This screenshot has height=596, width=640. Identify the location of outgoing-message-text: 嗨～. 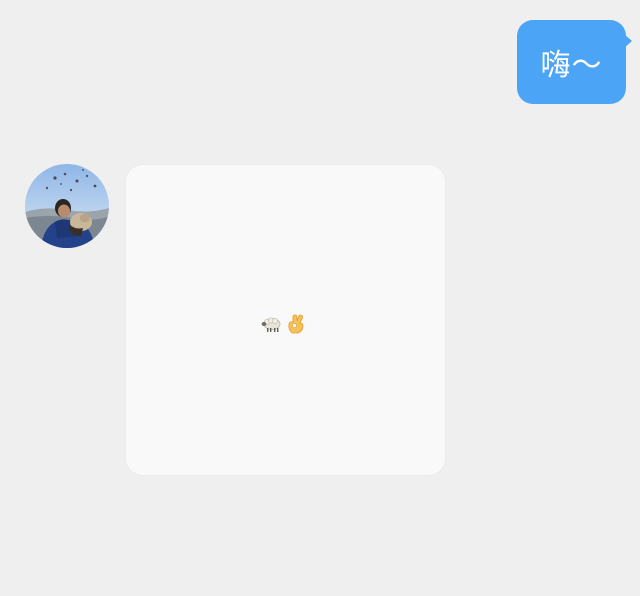
(571, 65).